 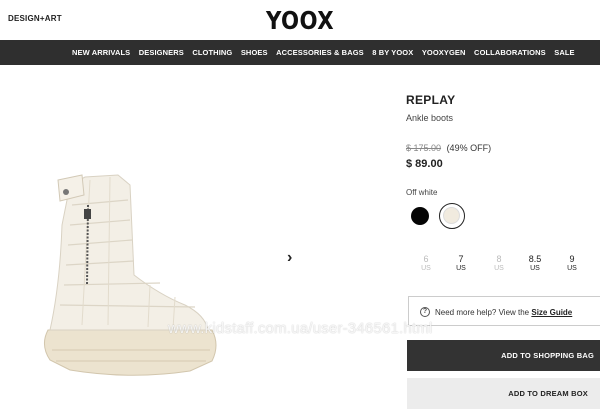 What do you see at coordinates (469, 148) in the screenshot?
I see `discount-badge: (49% OFF)` at bounding box center [469, 148].